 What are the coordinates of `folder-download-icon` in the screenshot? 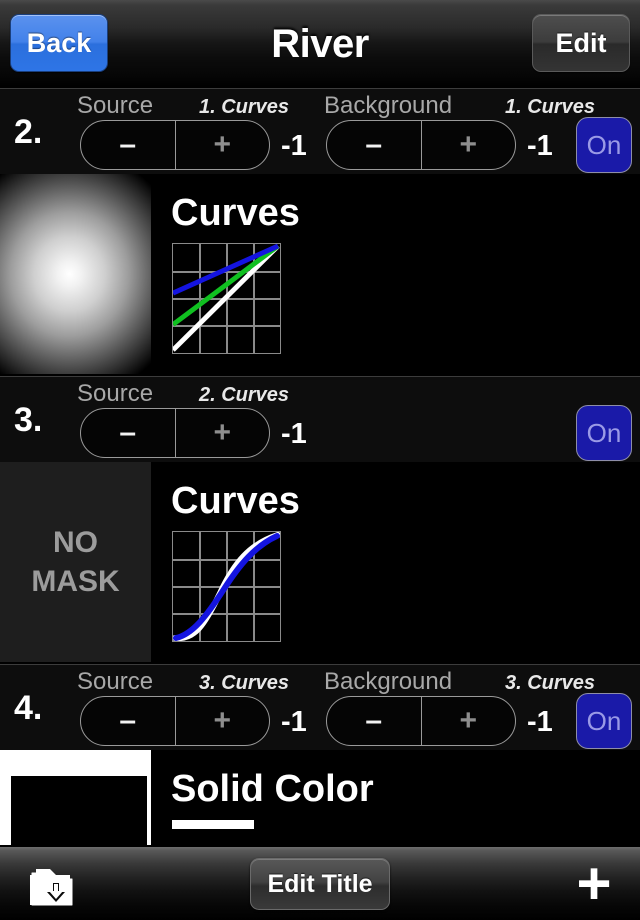 It's located at (53, 887).